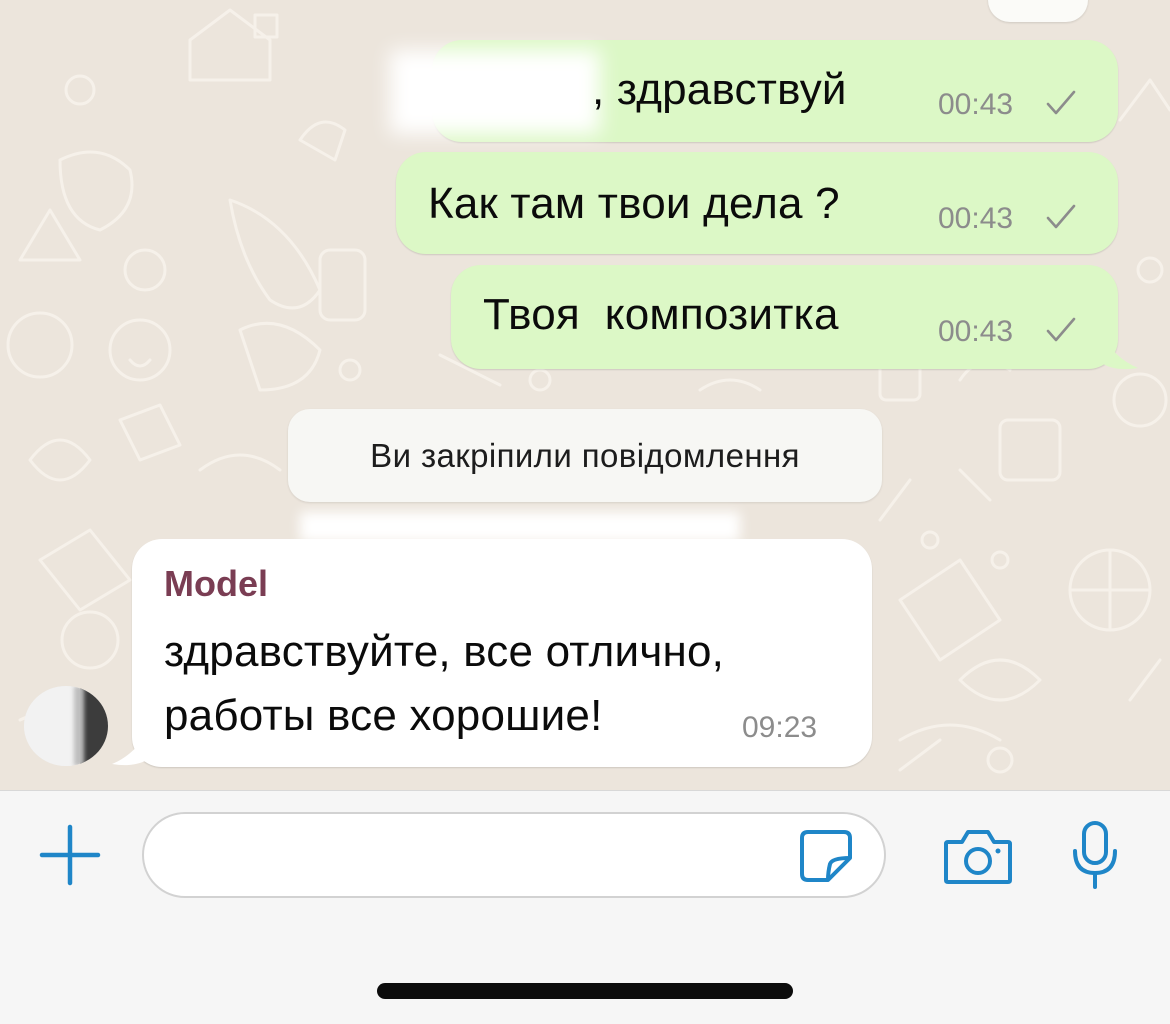 This screenshot has width=1170, height=1024. Describe the element at coordinates (1119, 351) in the screenshot. I see `bubble-tail-outgoing` at that location.